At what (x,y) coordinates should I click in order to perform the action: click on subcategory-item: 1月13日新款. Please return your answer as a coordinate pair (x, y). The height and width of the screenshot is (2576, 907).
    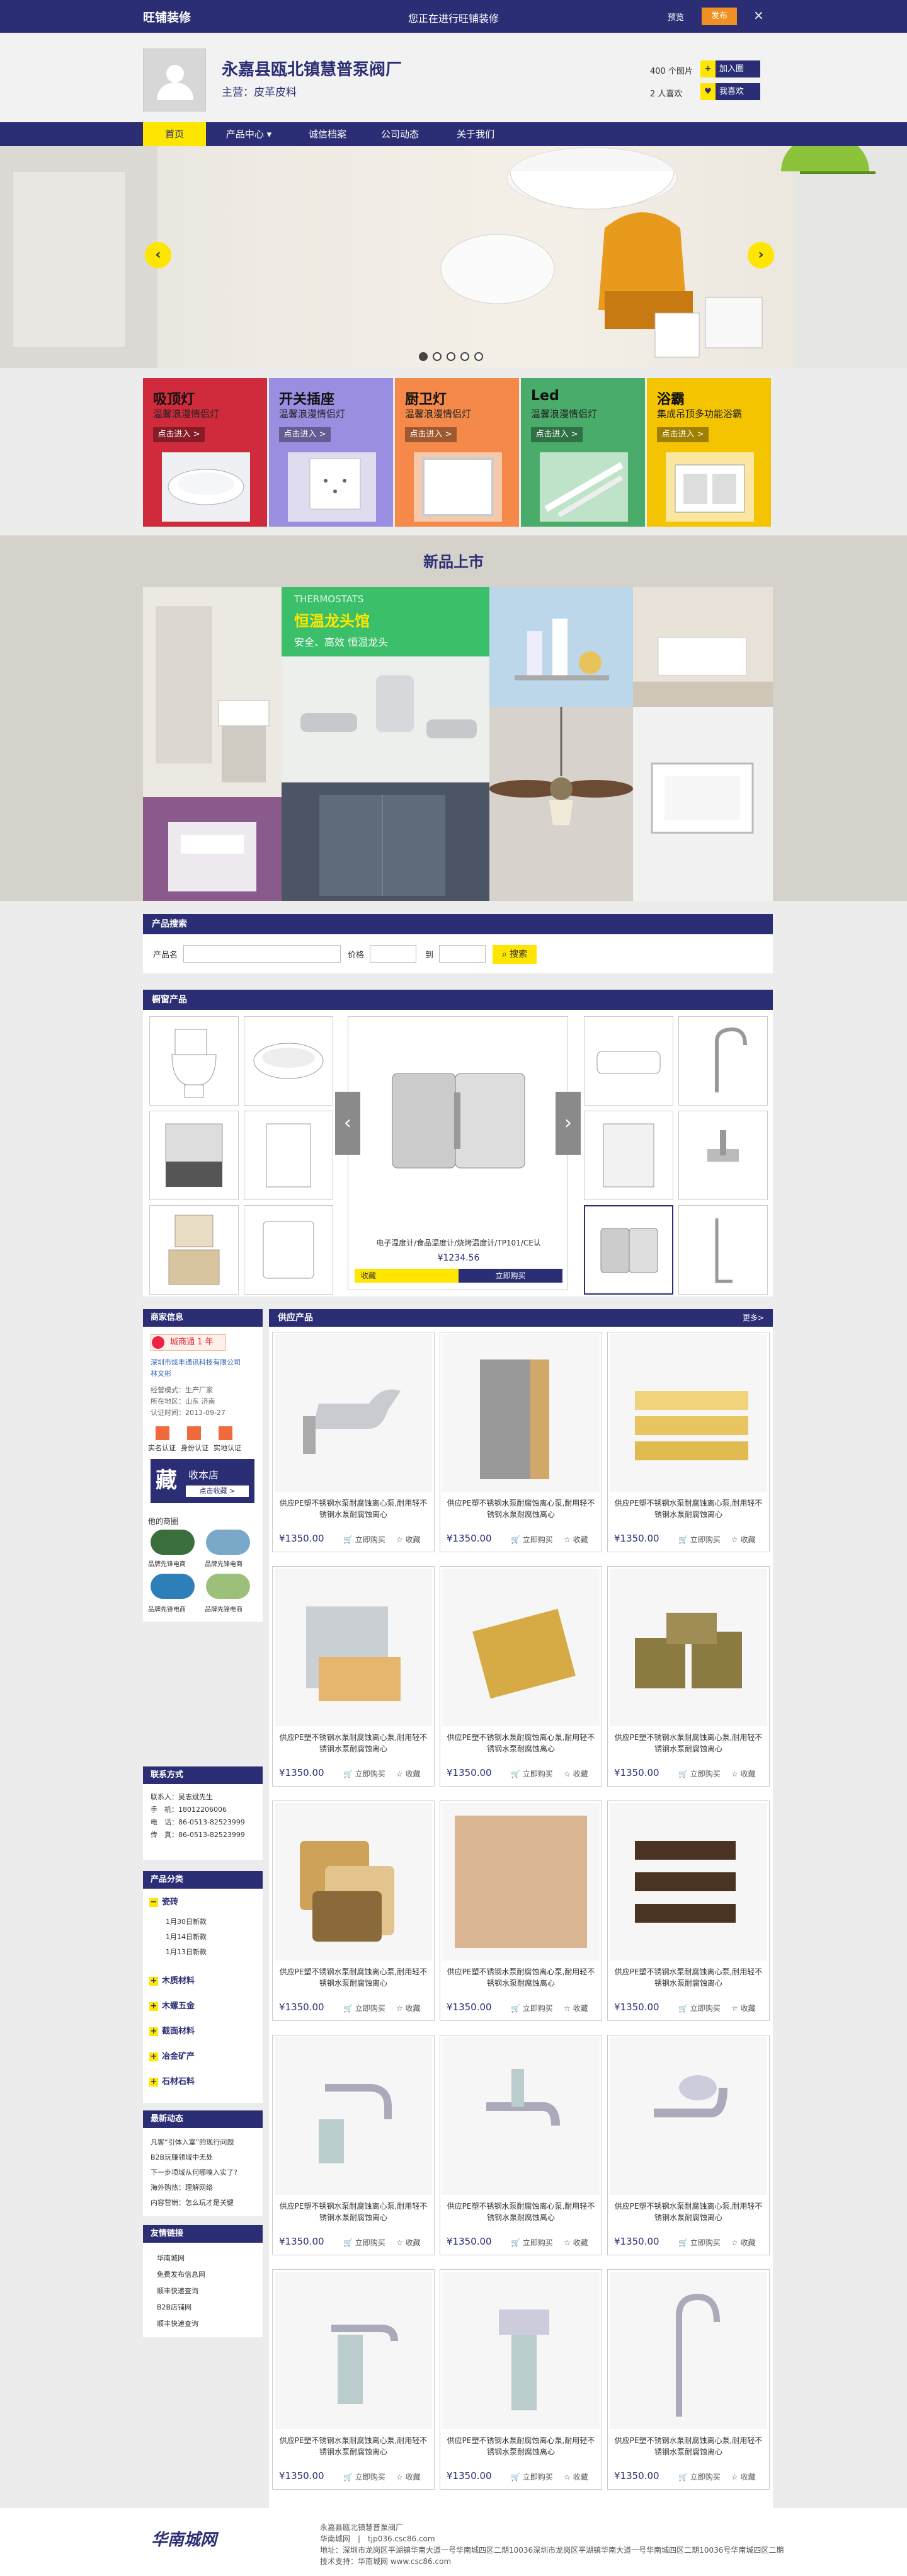
    Looking at the image, I should click on (186, 1952).